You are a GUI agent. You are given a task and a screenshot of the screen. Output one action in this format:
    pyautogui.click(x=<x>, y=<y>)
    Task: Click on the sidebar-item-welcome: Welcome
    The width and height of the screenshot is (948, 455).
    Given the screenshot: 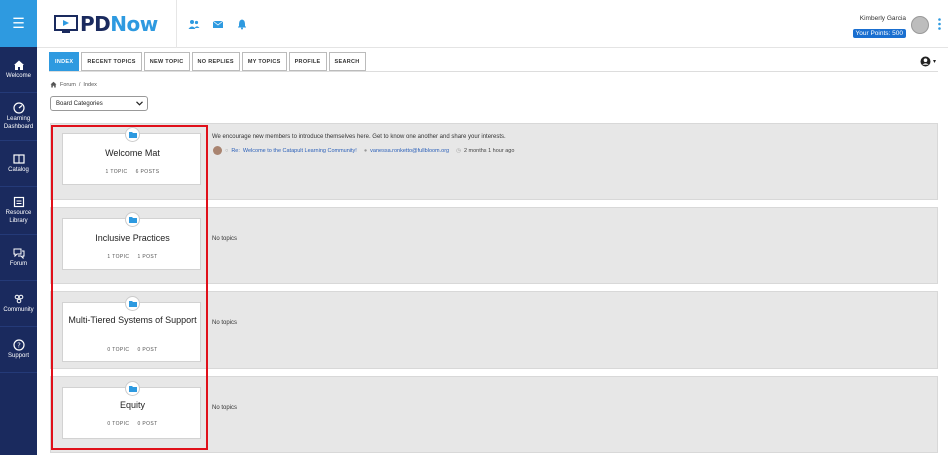 What is the action you would take?
    pyautogui.click(x=18, y=70)
    